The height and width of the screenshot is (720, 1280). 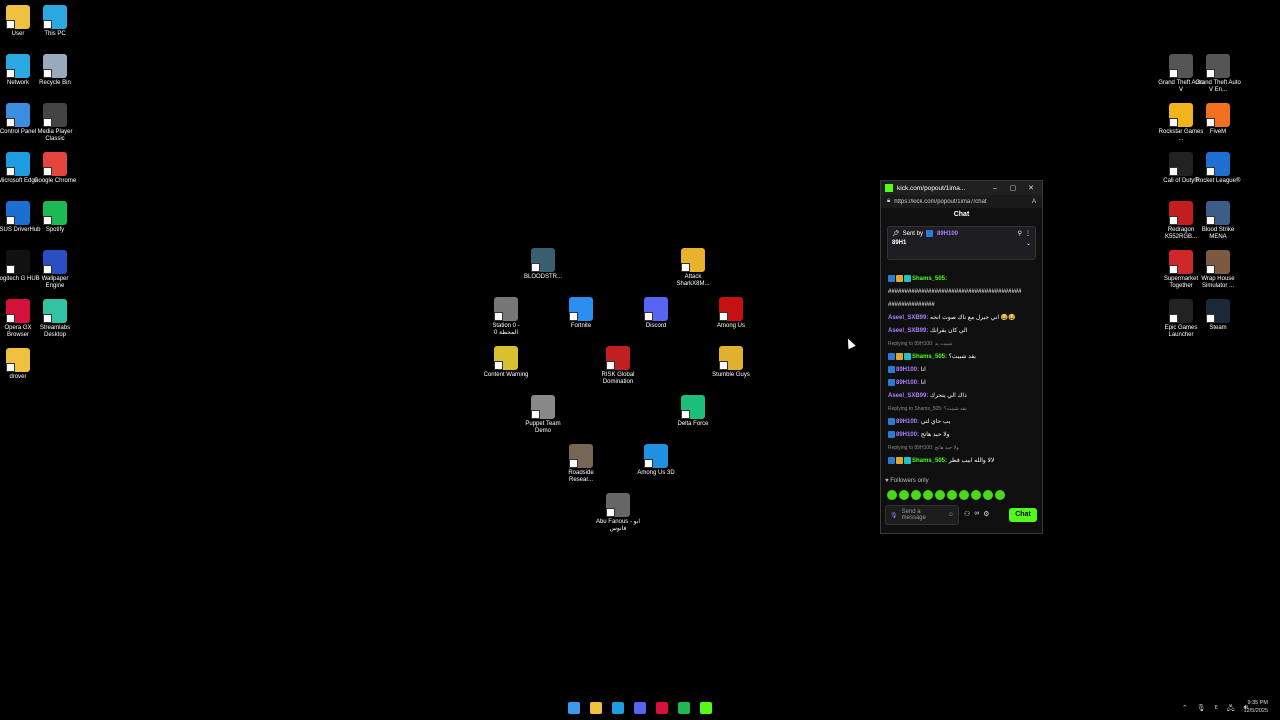 I want to click on desktop-icon: This PC, so click(x=55, y=21).